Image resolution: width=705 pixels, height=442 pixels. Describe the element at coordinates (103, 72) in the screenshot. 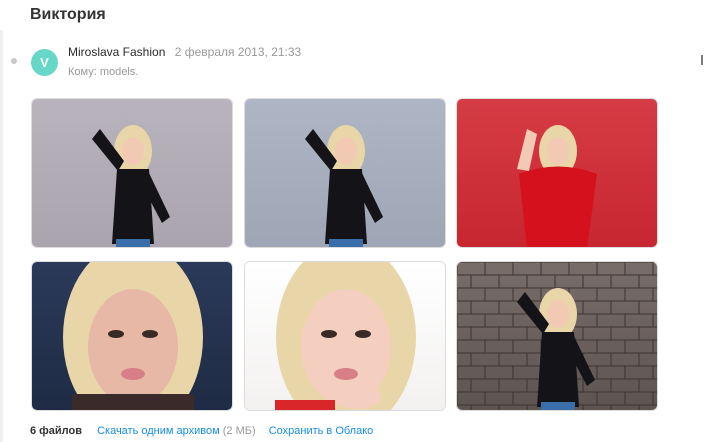

I see `recipient-line: Кому: models.` at that location.